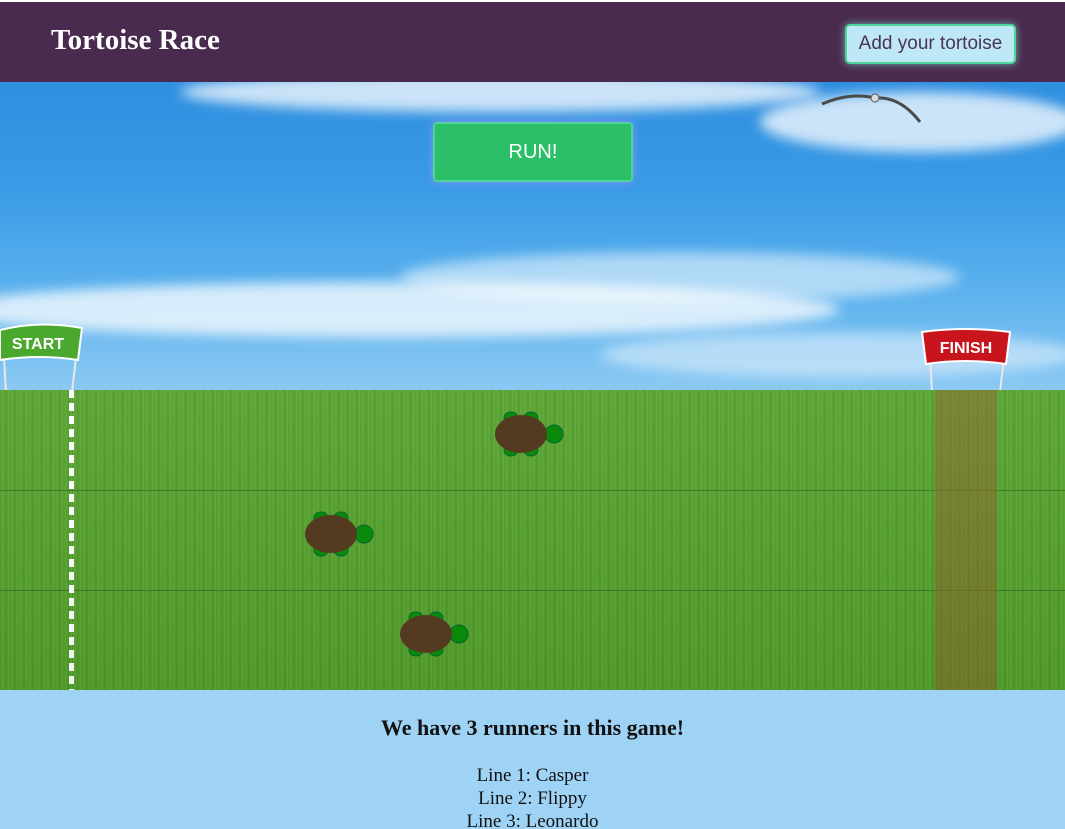 The width and height of the screenshot is (1065, 829). Describe the element at coordinates (532, 775) in the screenshot. I see `runner-line-1: Line 1: Casper` at that location.